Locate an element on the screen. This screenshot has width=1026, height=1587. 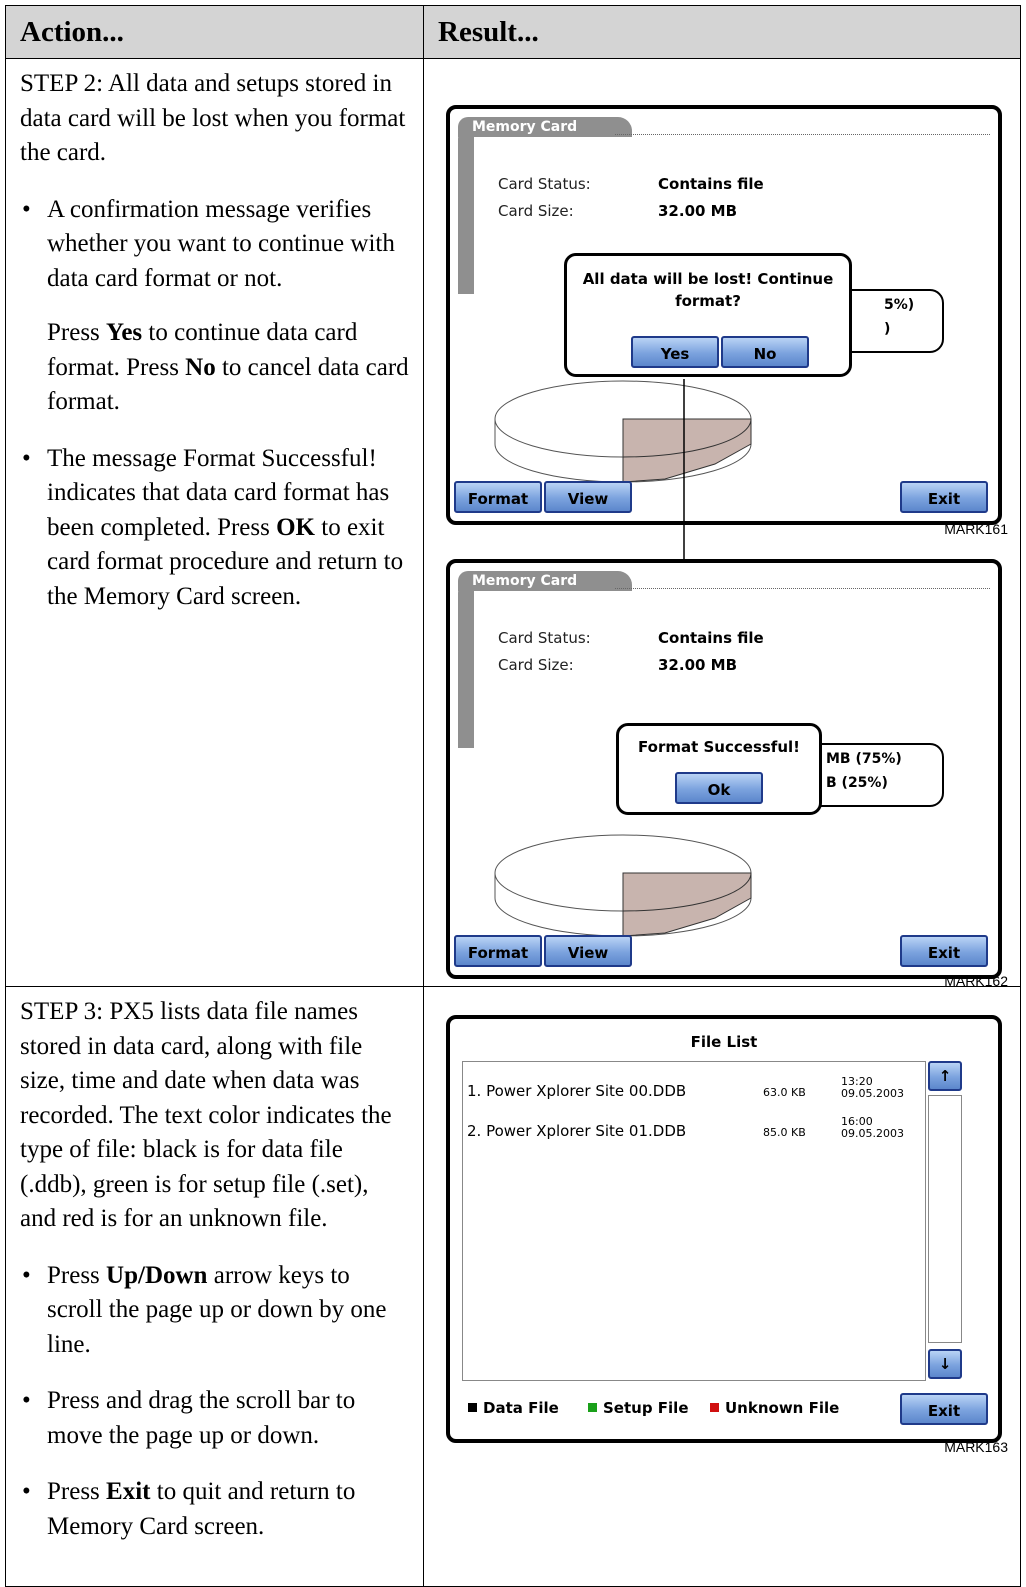
figure-mark-161: MARK161 is located at coordinates (976, 529).